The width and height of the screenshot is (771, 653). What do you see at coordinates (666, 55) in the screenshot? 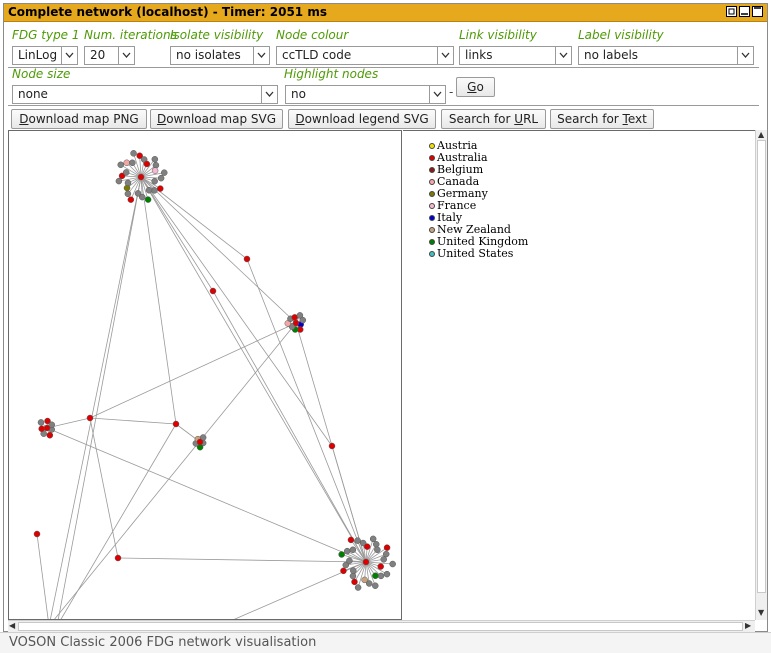
I see `label-visibility-select: no labels` at bounding box center [666, 55].